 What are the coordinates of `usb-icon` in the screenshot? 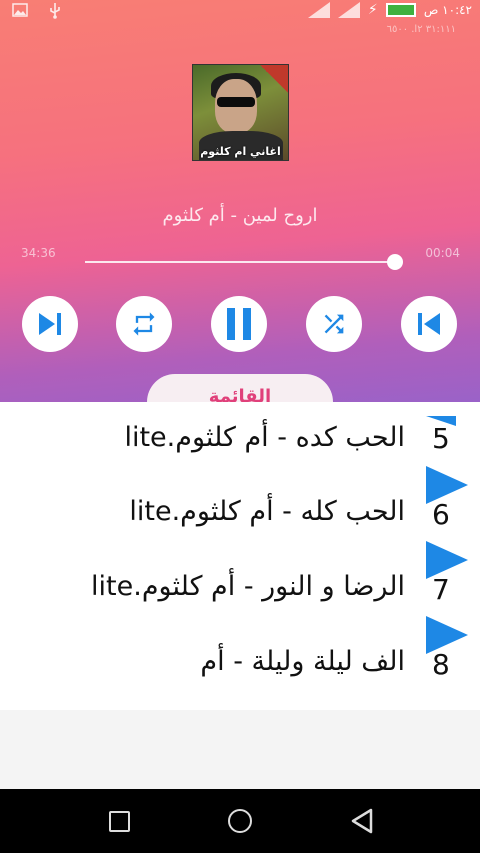 It's located at (56, 11).